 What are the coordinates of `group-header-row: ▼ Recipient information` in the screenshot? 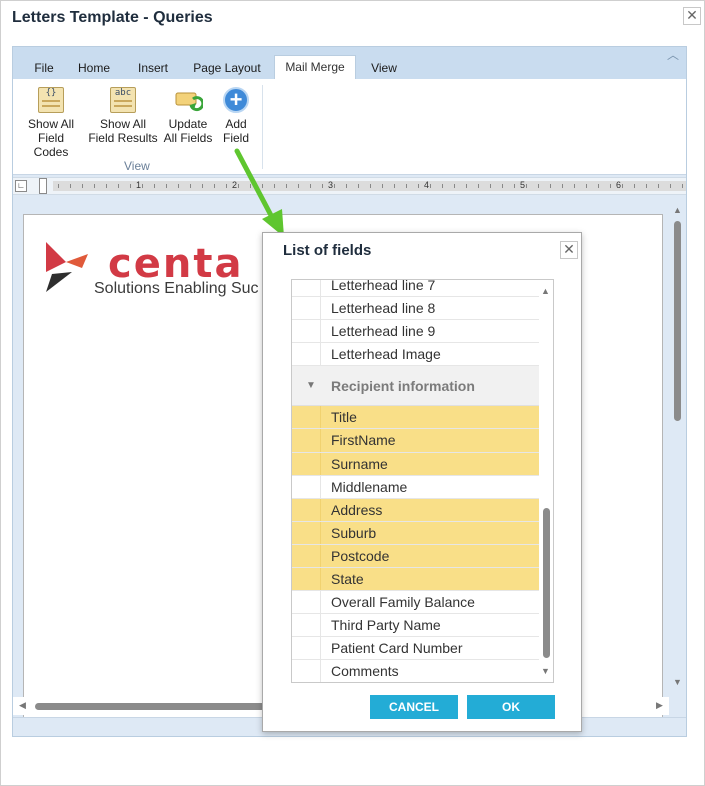 It's located at (415, 386).